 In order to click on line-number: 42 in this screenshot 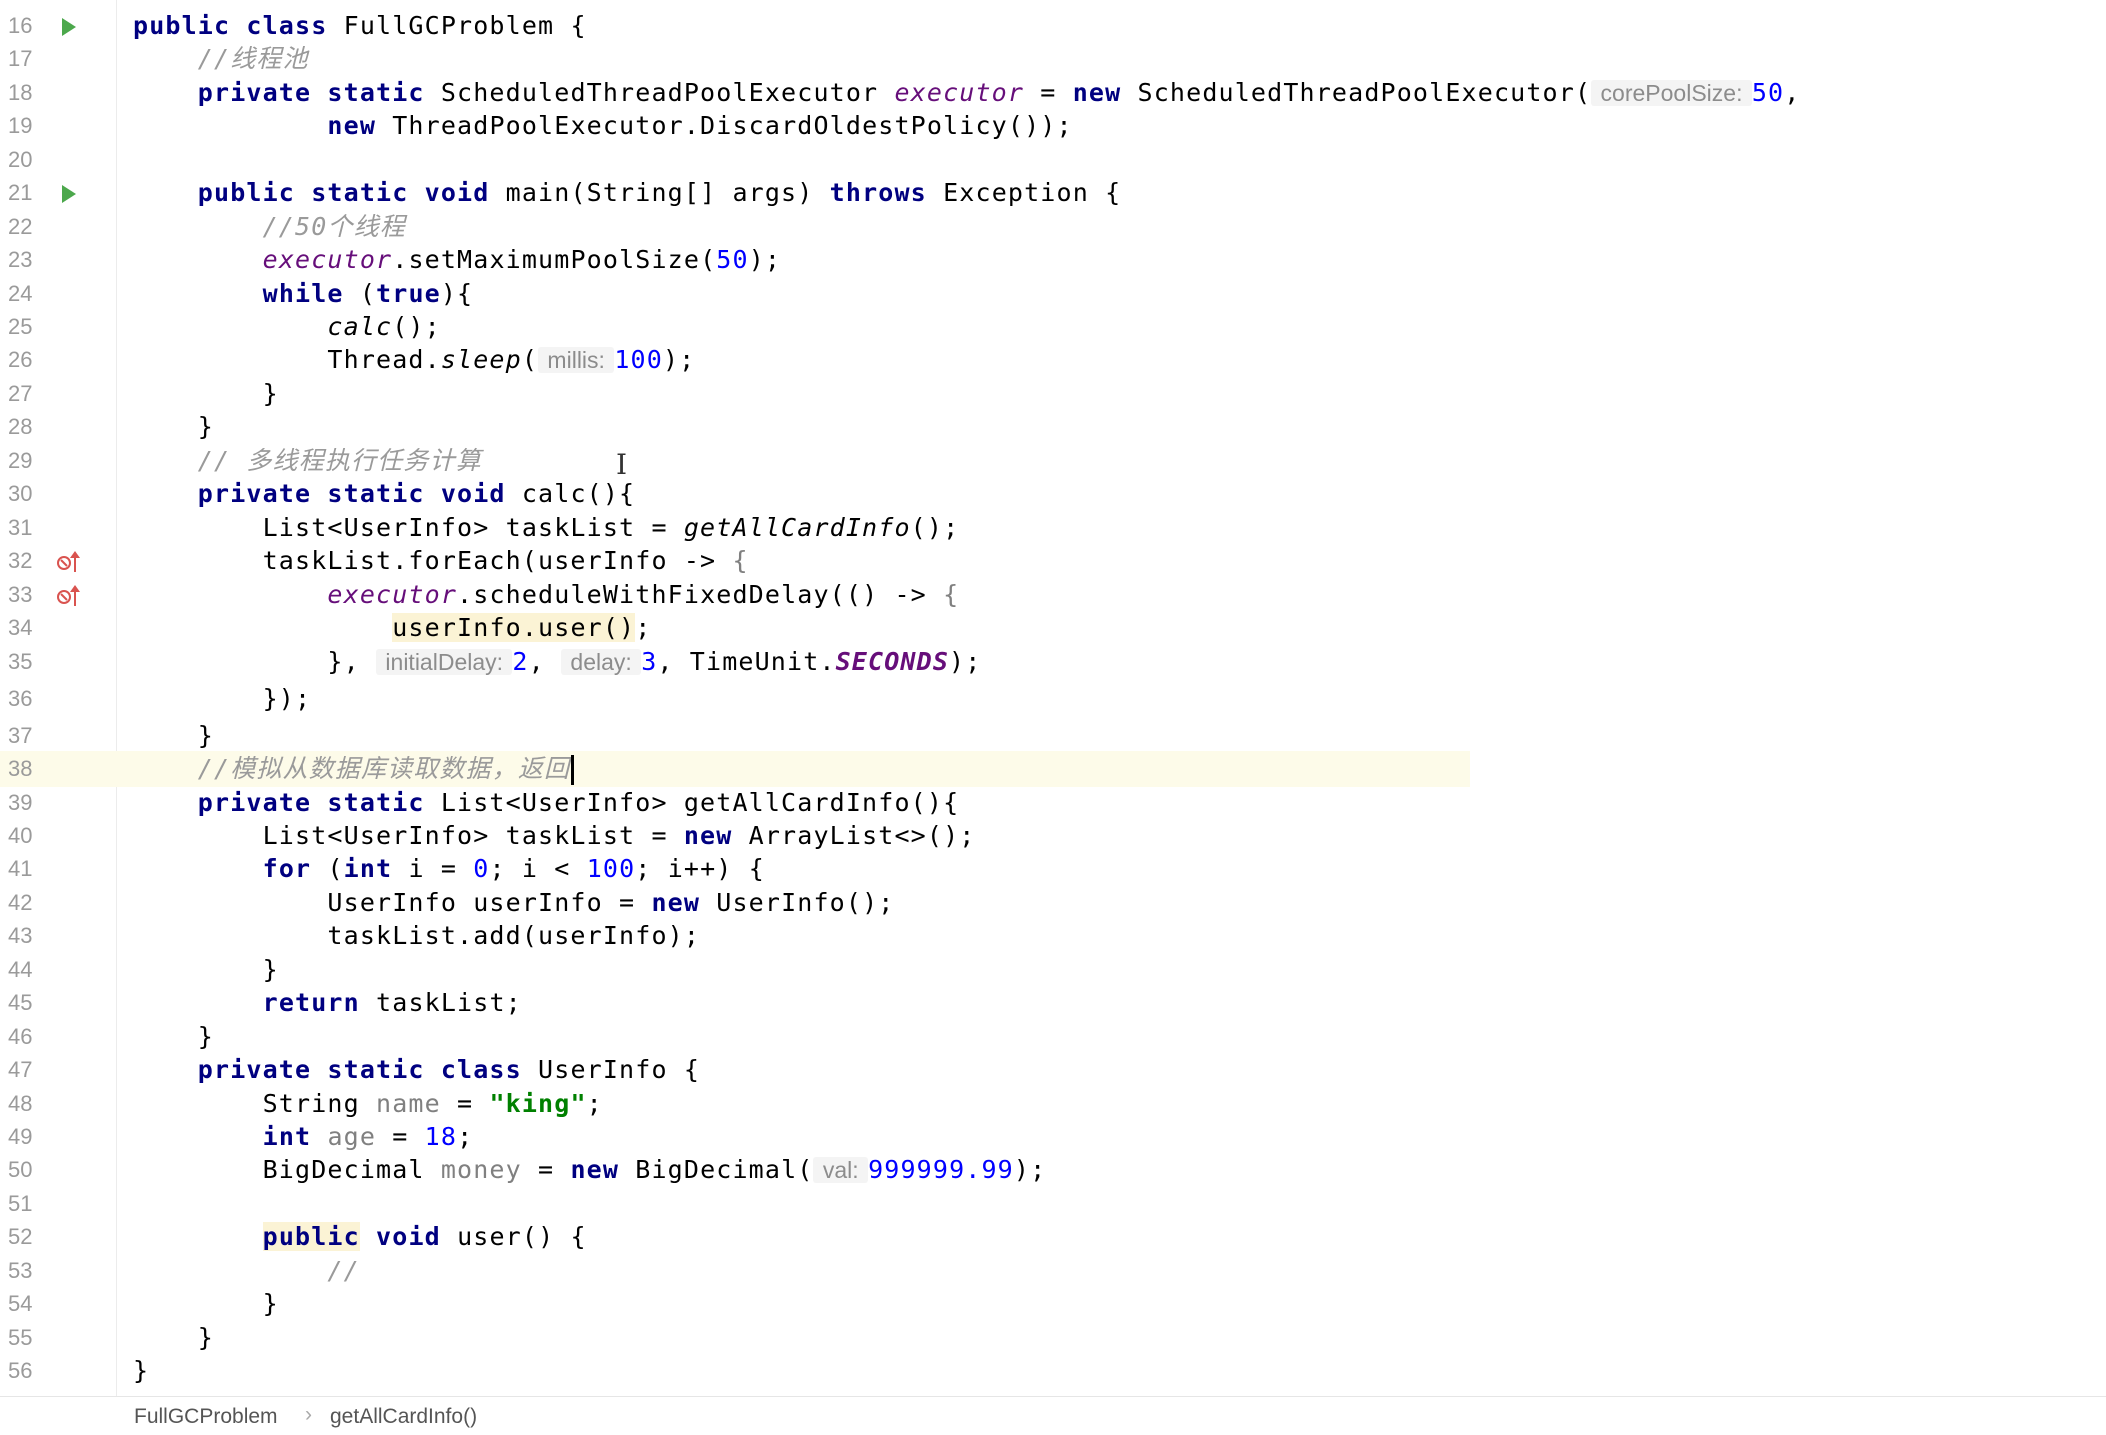, I will do `click(20, 902)`.